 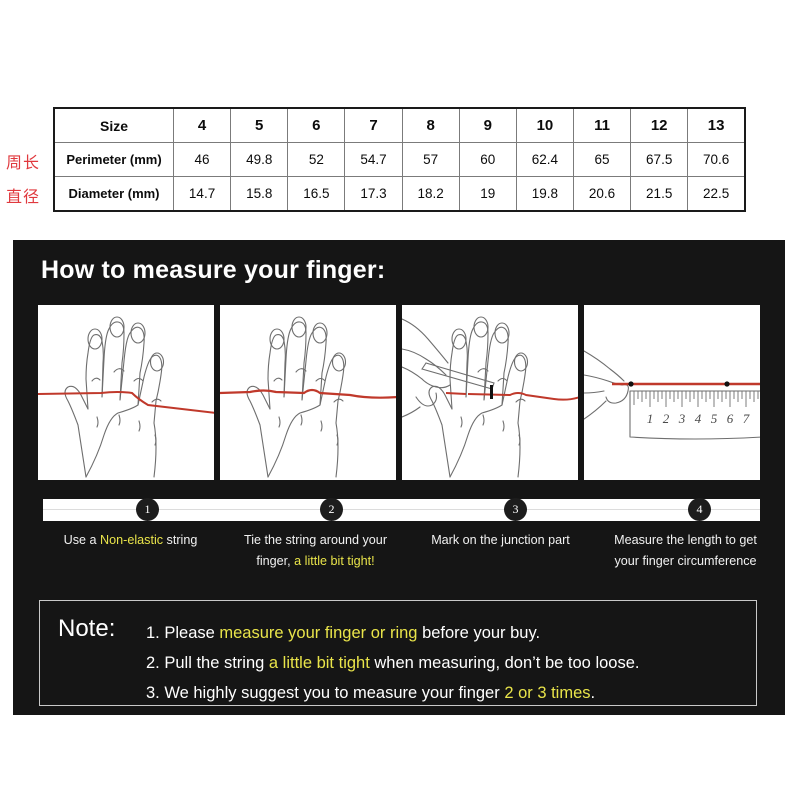 I want to click on table-header-size-6: 6, so click(x=316, y=125).